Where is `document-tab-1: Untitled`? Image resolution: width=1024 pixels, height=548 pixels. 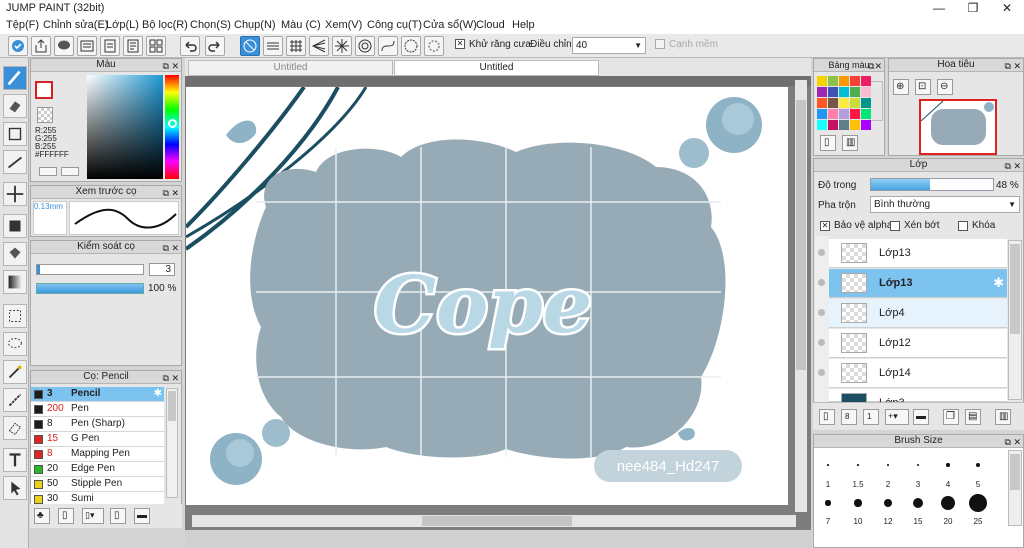
document-tab-1: Untitled is located at coordinates (290, 68).